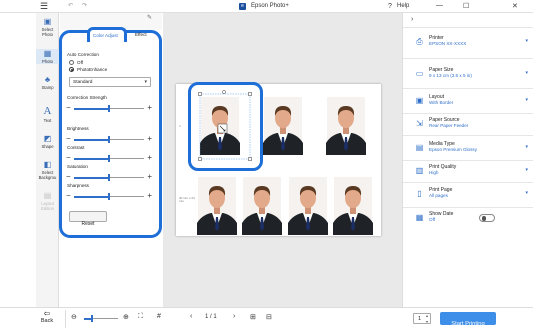  What do you see at coordinates (143, 35) in the screenshot?
I see `tab-effect: Effect` at bounding box center [143, 35].